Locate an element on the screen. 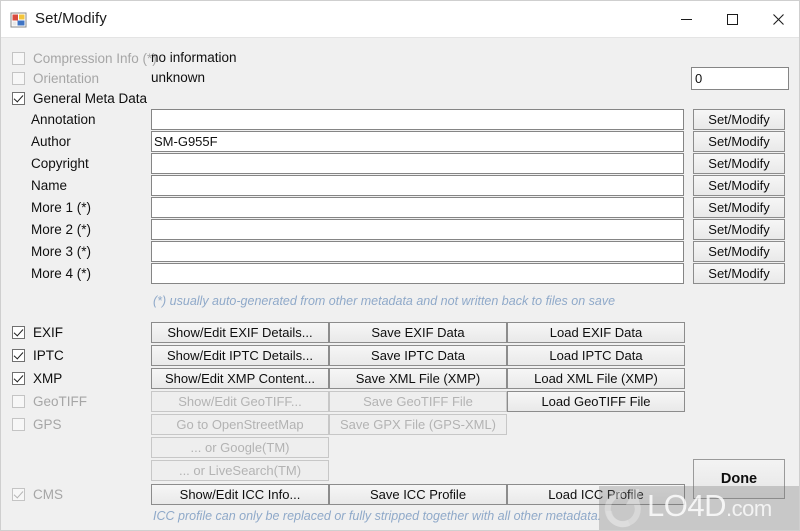  orientation-spinner-input is located at coordinates (745, 78).